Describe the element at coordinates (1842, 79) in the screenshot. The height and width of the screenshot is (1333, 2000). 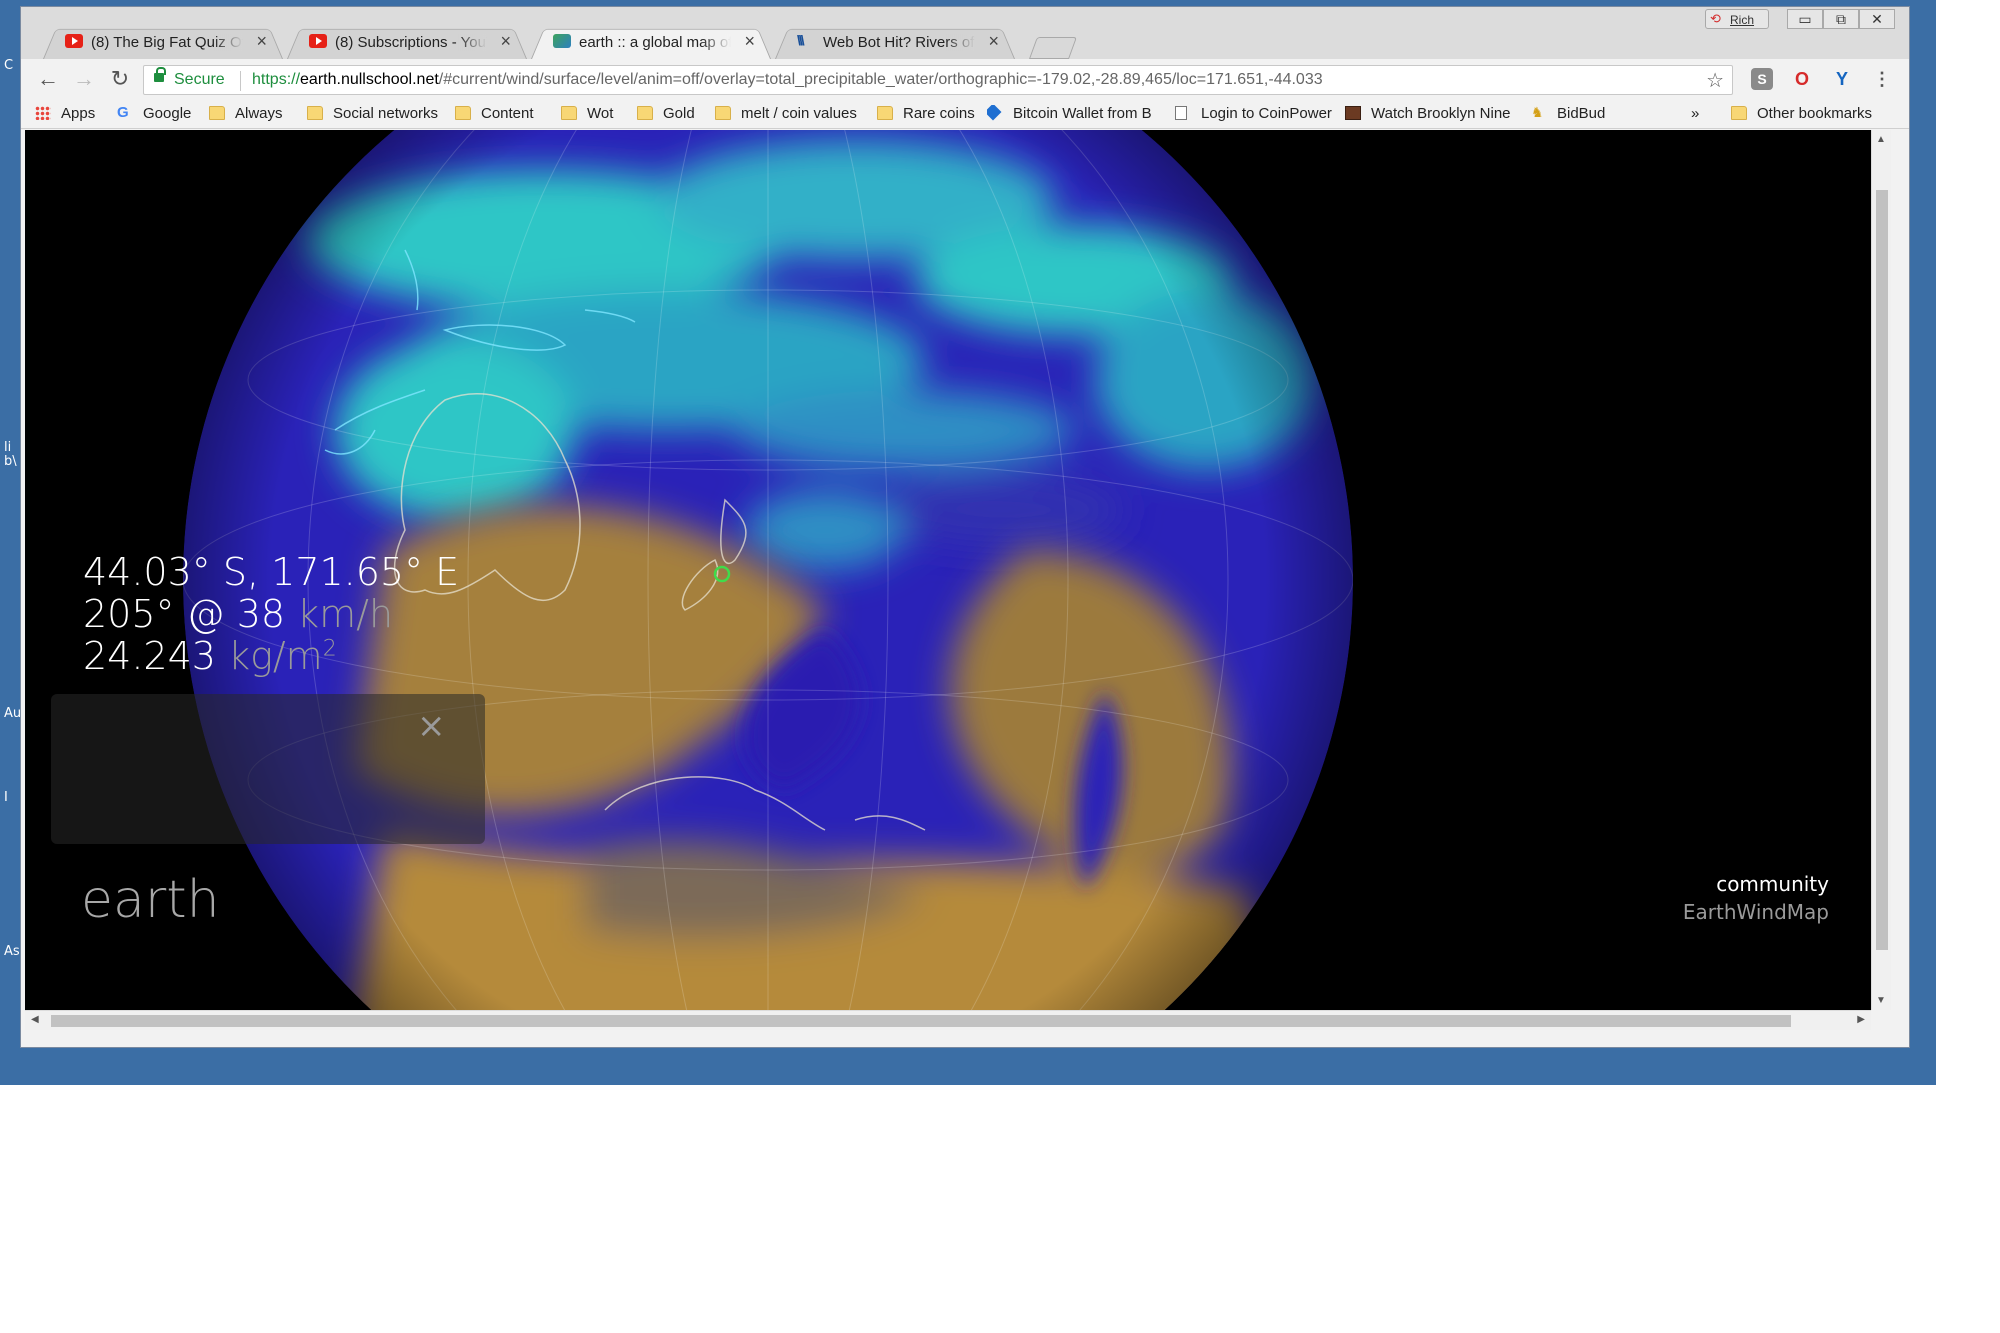
I see `extension-y-icon: Y` at that location.